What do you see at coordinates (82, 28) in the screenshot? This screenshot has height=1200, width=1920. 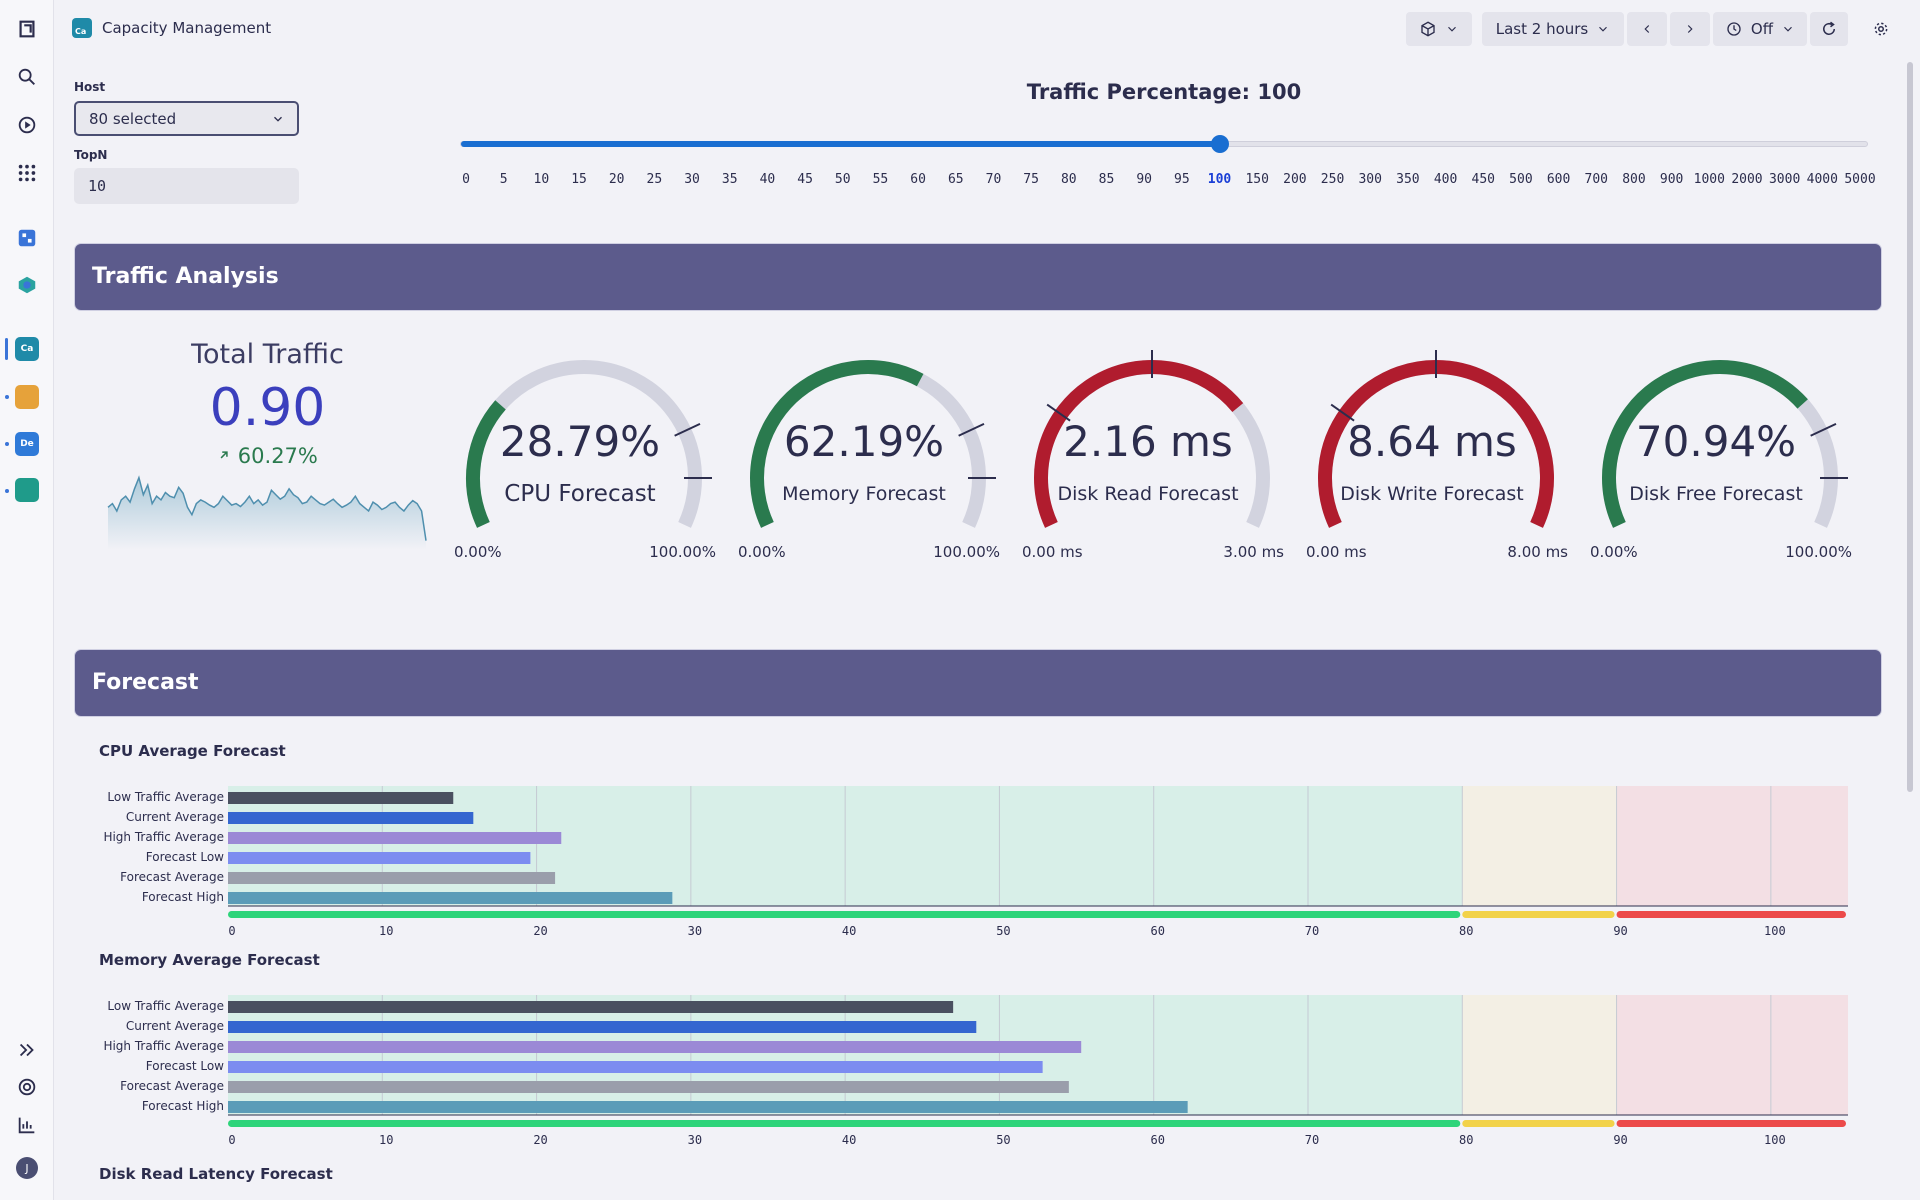 I see `app-badge-icon: Ca` at bounding box center [82, 28].